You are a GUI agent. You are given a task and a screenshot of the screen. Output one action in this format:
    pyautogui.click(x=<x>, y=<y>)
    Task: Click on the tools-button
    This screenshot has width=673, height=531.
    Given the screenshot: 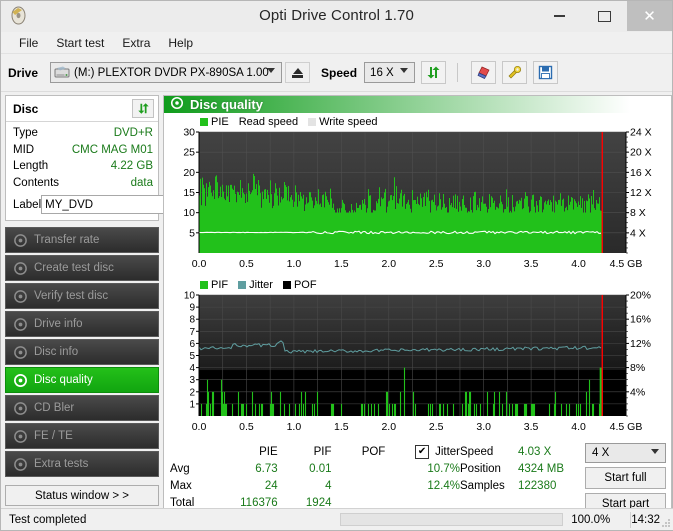 What is the action you would take?
    pyautogui.click(x=515, y=72)
    